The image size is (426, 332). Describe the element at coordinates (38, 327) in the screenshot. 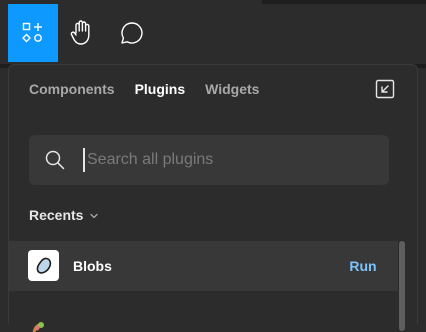

I see `plugin-icon` at that location.